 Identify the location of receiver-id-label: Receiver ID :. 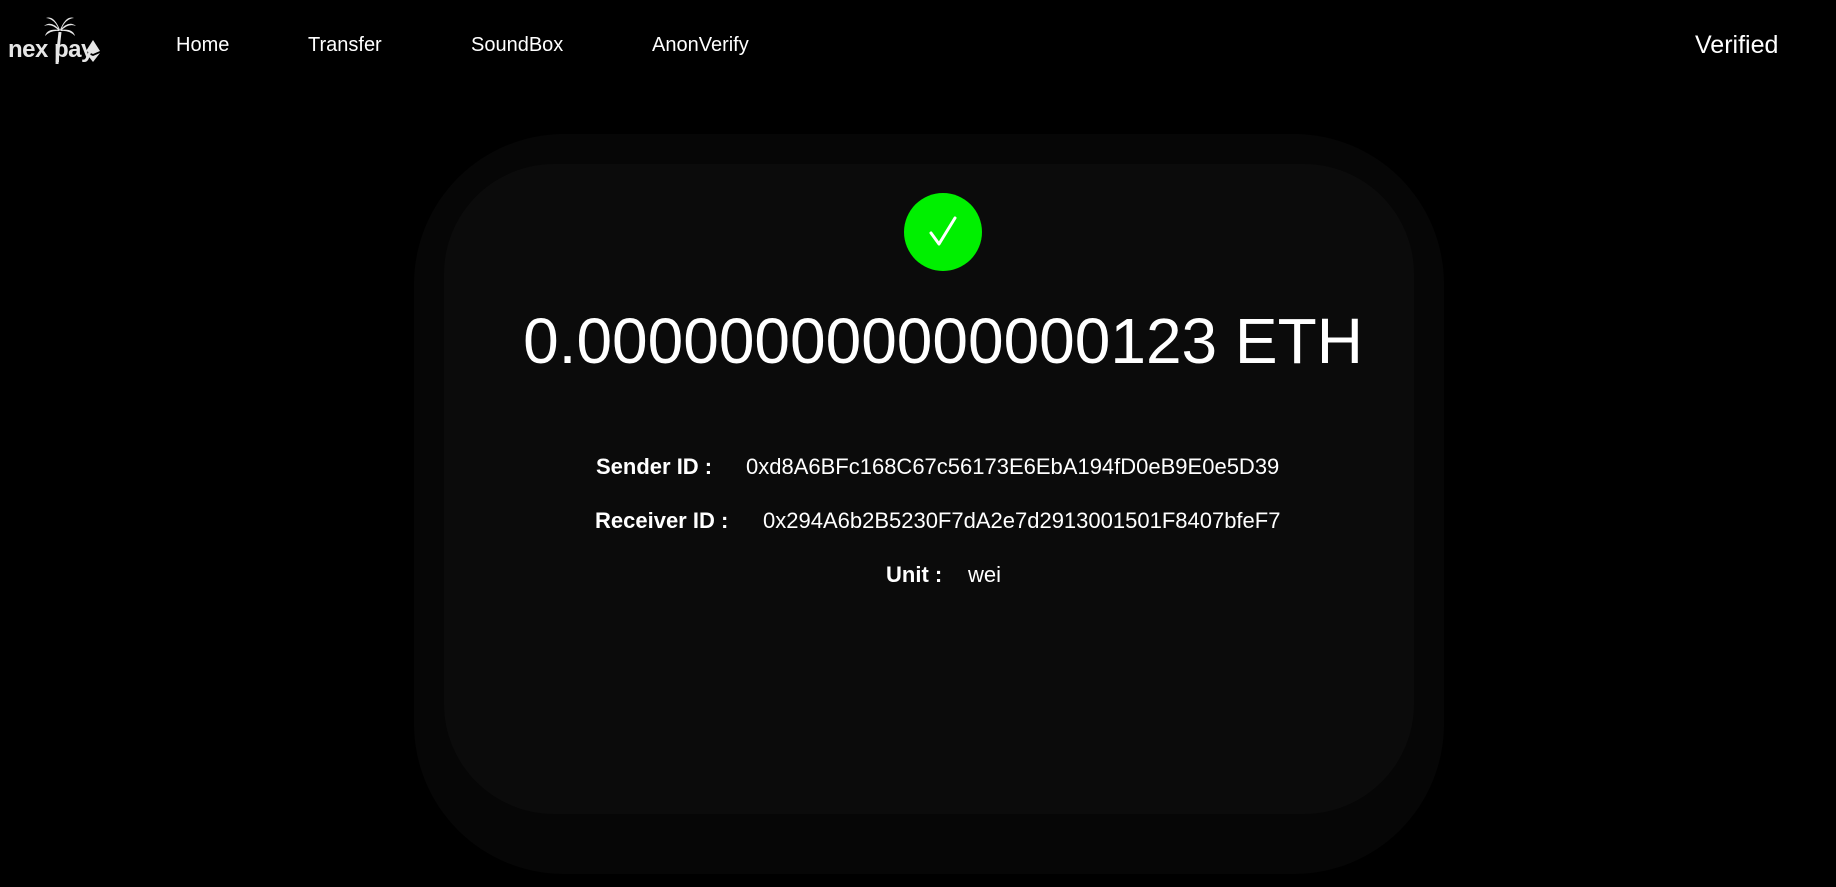
(662, 520).